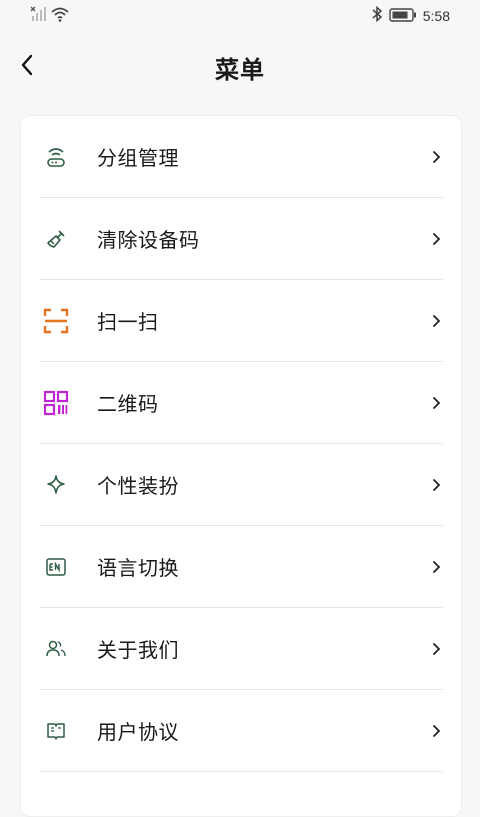 The image size is (480, 817). What do you see at coordinates (240, 16) in the screenshot?
I see `status-bar: 5:58` at bounding box center [240, 16].